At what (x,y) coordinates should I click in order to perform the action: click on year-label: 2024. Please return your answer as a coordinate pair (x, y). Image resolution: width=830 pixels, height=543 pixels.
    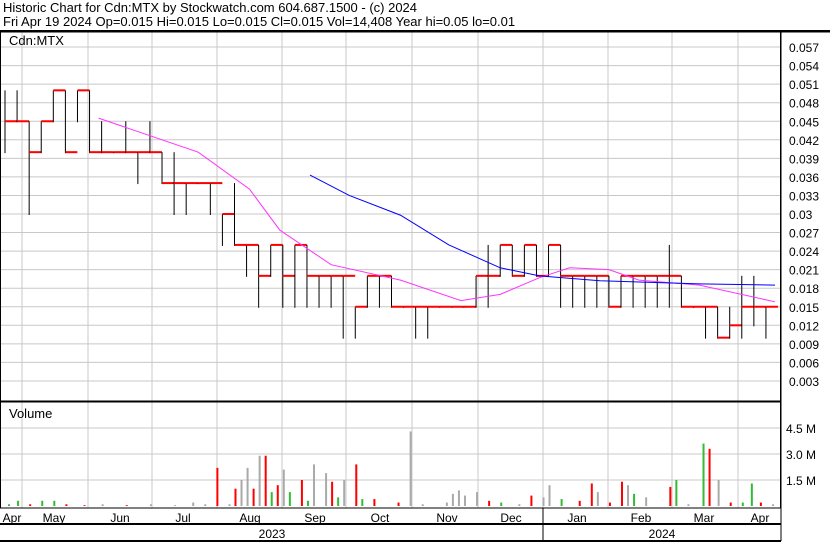
    Looking at the image, I should click on (662, 534).